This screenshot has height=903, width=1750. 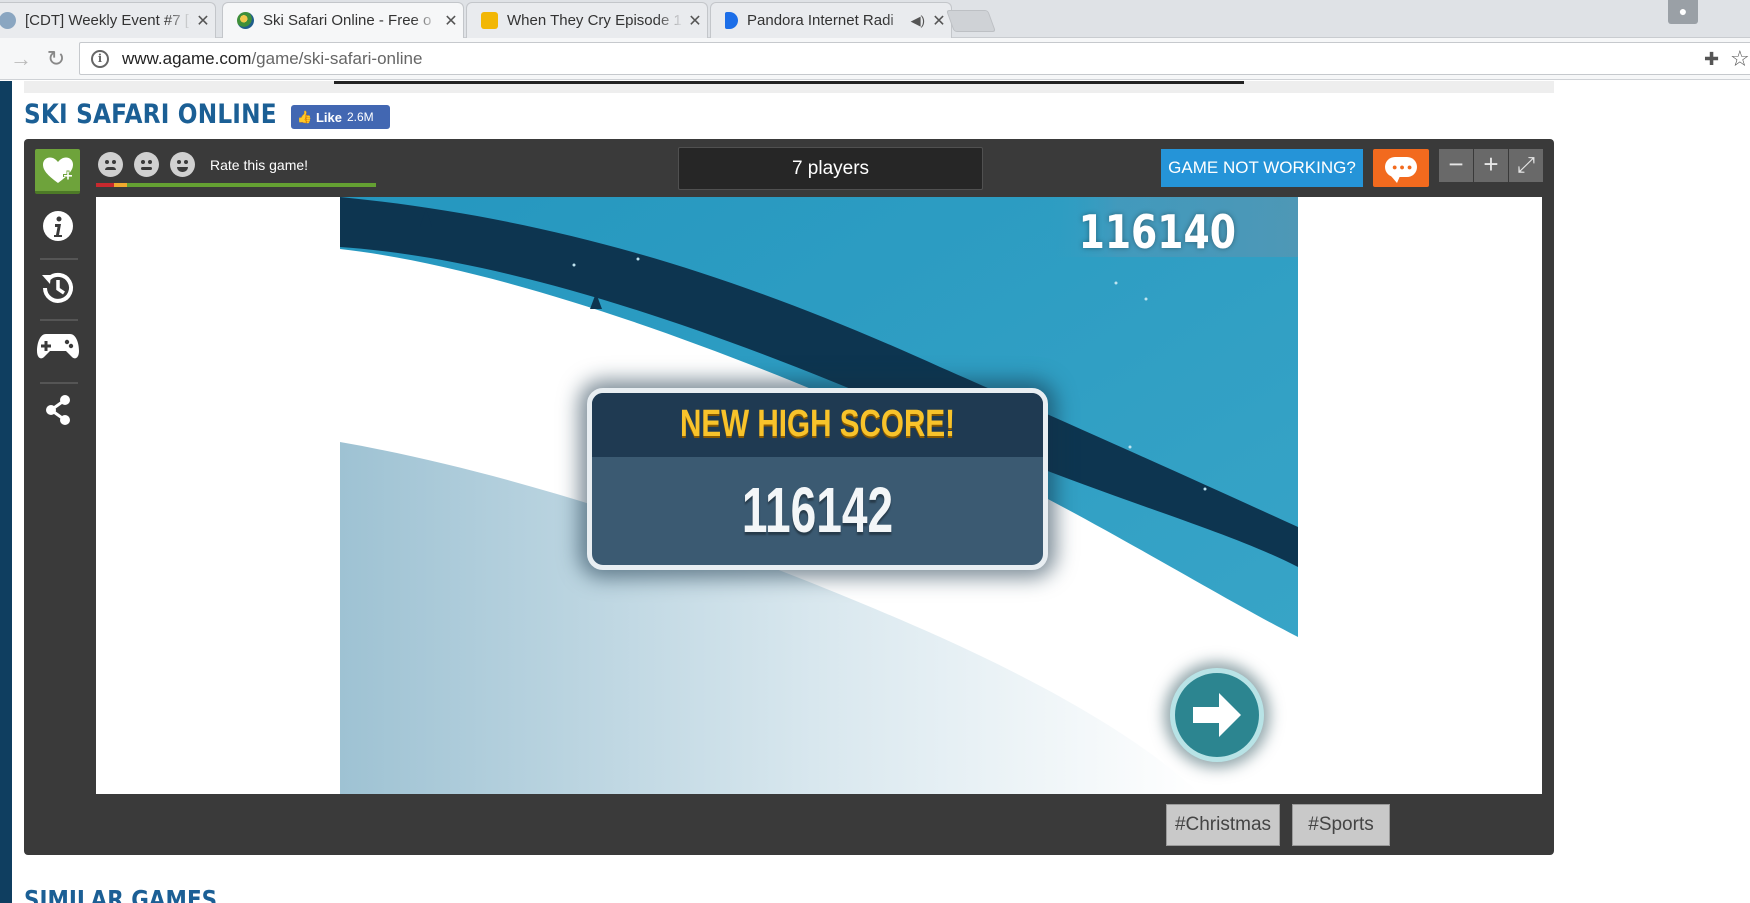 I want to click on like-count: 2.6M, so click(x=360, y=117).